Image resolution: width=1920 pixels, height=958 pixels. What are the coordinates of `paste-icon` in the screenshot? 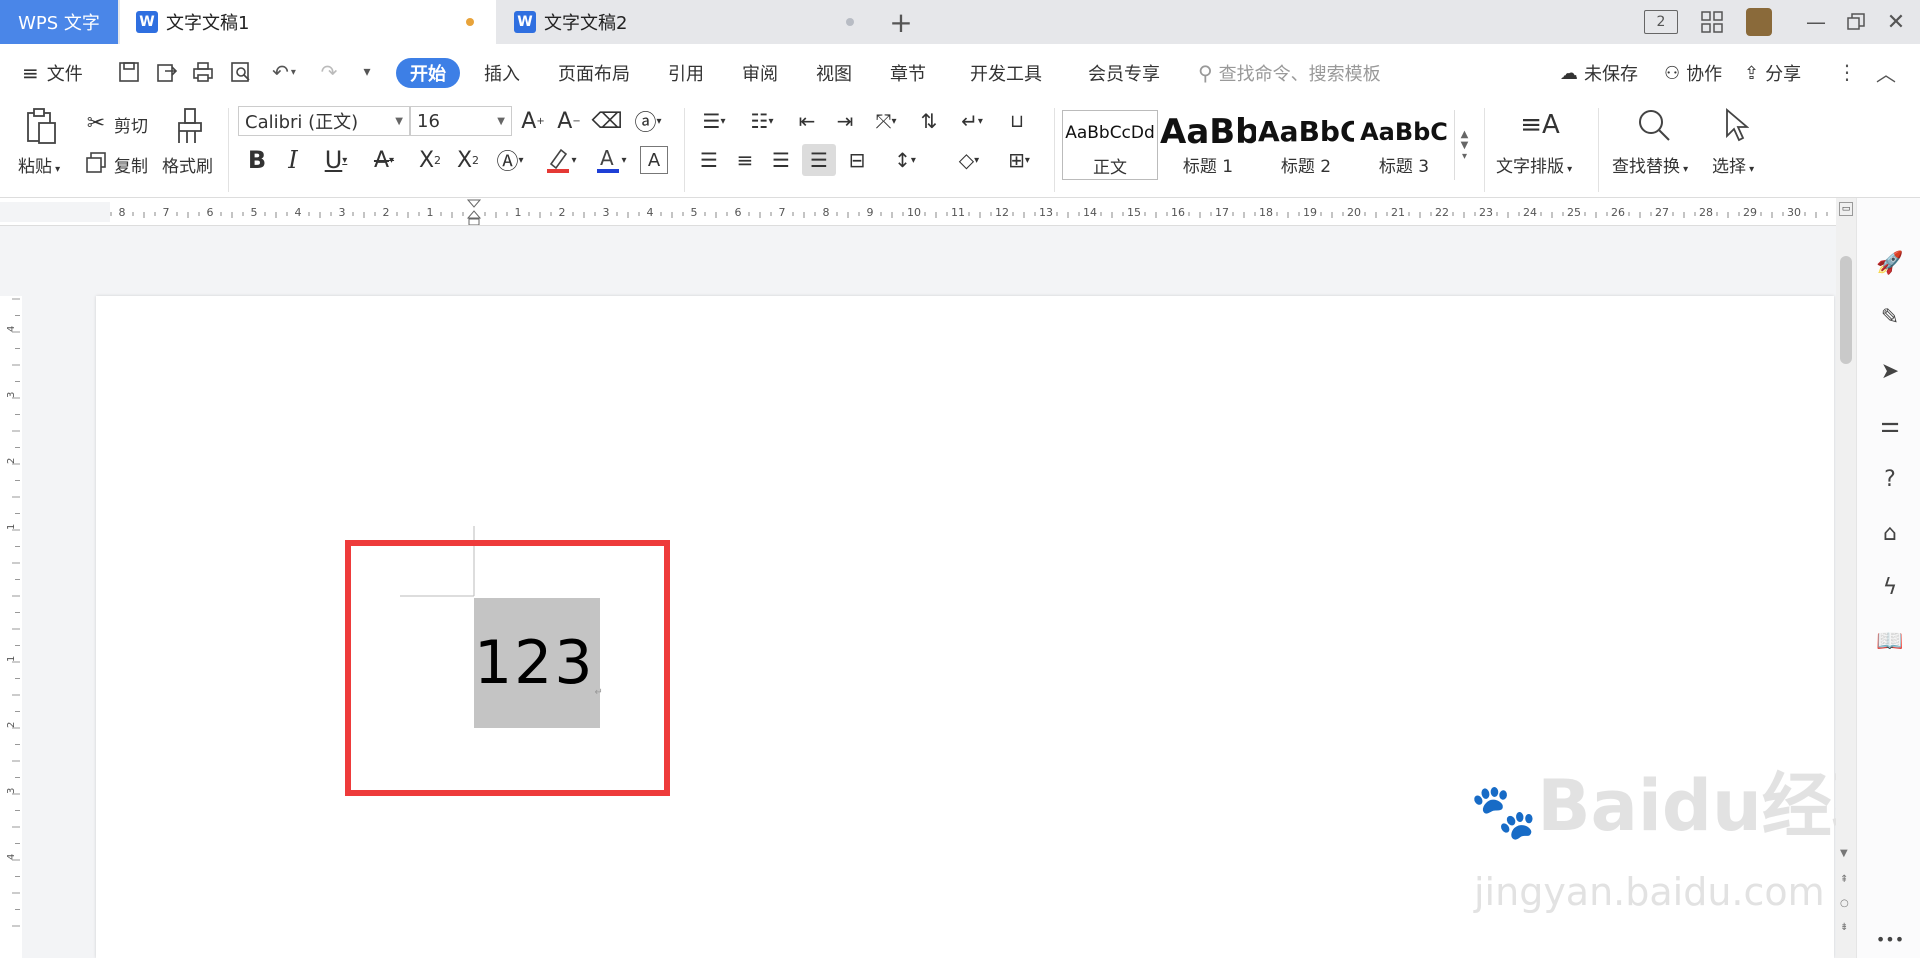 It's located at (42, 126).